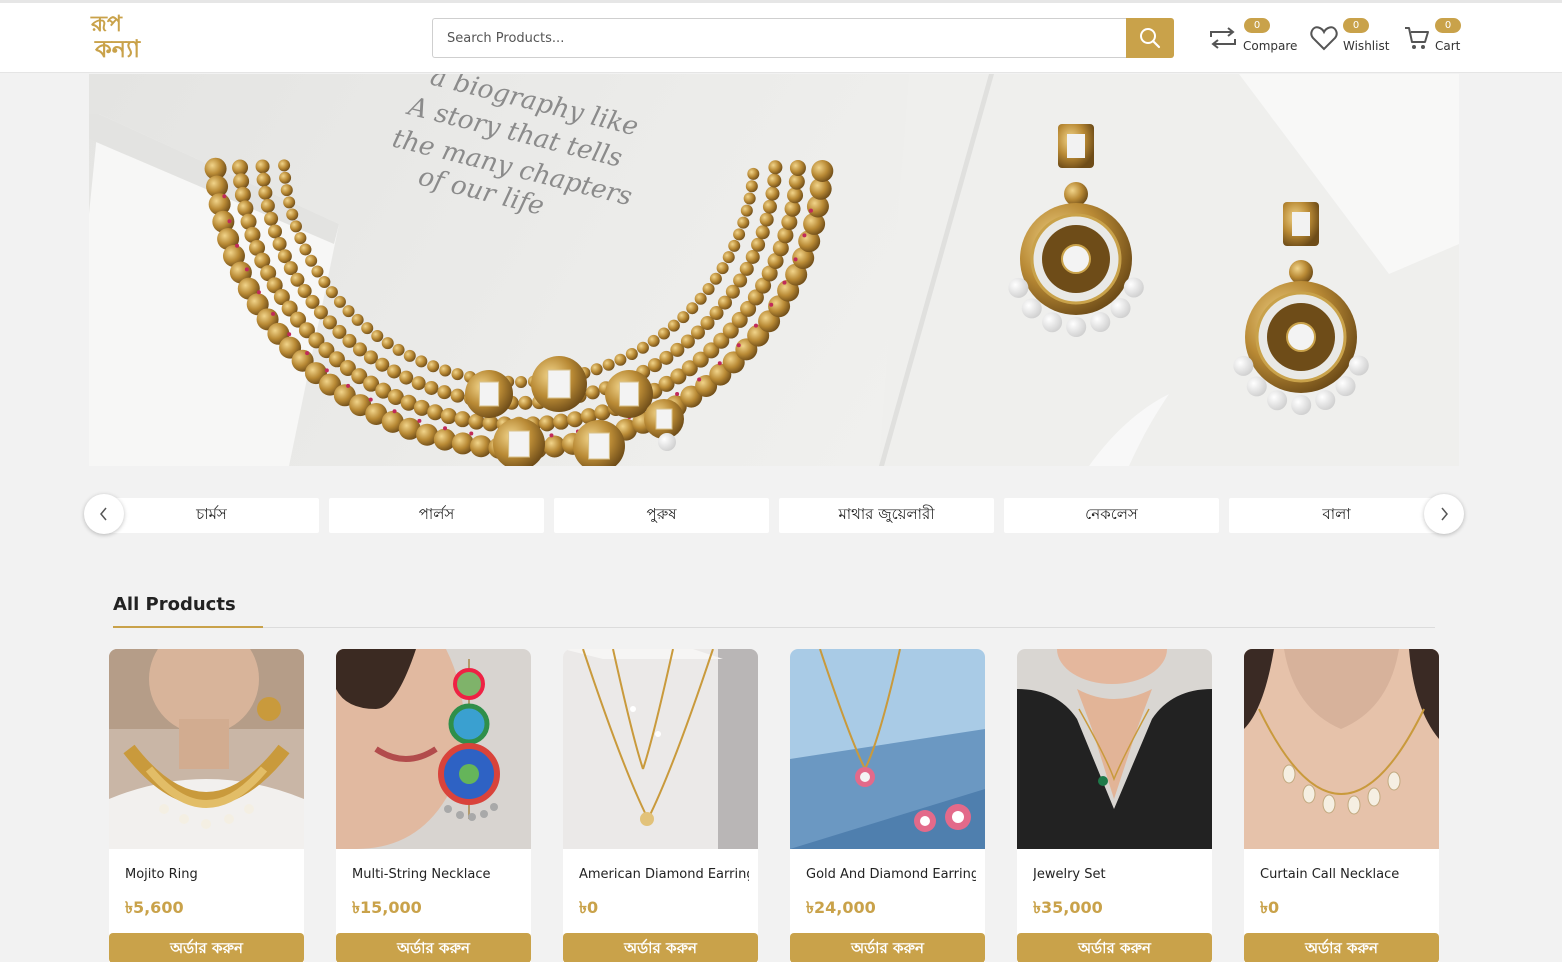 The height and width of the screenshot is (962, 1562). Describe the element at coordinates (774, 627) in the screenshot. I see `section-divider` at that location.